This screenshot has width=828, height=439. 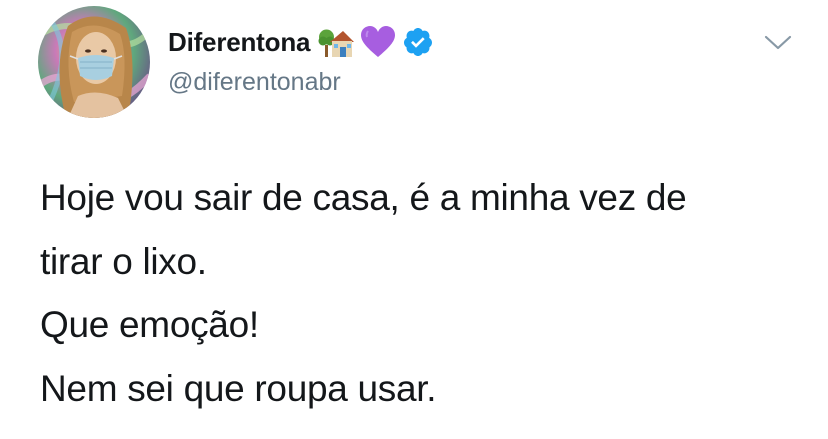 I want to click on tweet-text-line: Que emoção!, so click(x=149, y=324).